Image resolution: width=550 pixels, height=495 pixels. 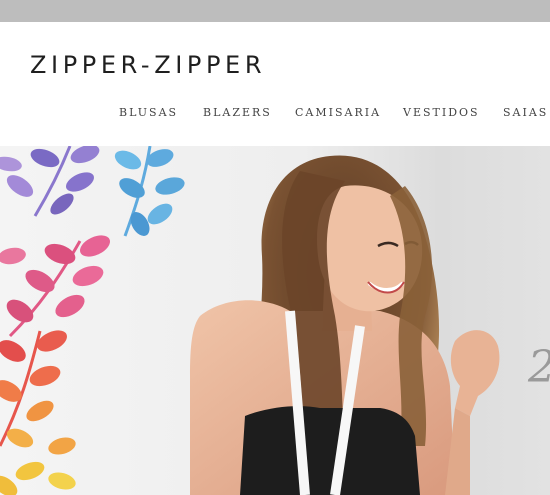 I want to click on nav-item-vestidos: VESTIDOS, so click(x=441, y=112).